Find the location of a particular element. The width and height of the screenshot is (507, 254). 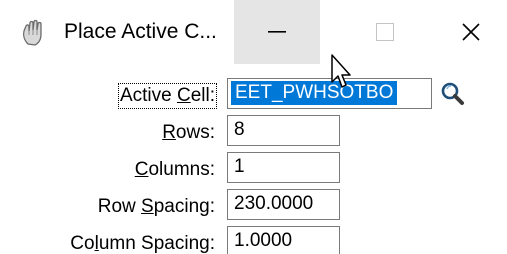

minimize-button is located at coordinates (277, 32).